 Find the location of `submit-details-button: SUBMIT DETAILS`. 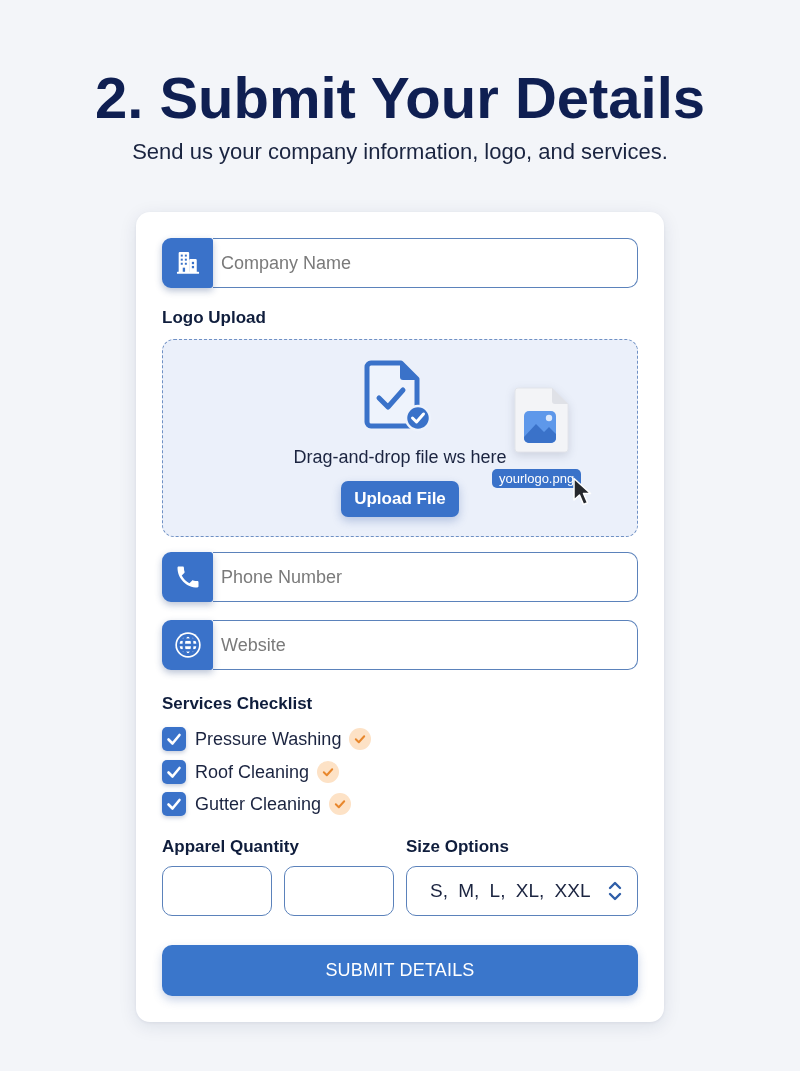

submit-details-button: SUBMIT DETAILS is located at coordinates (400, 970).